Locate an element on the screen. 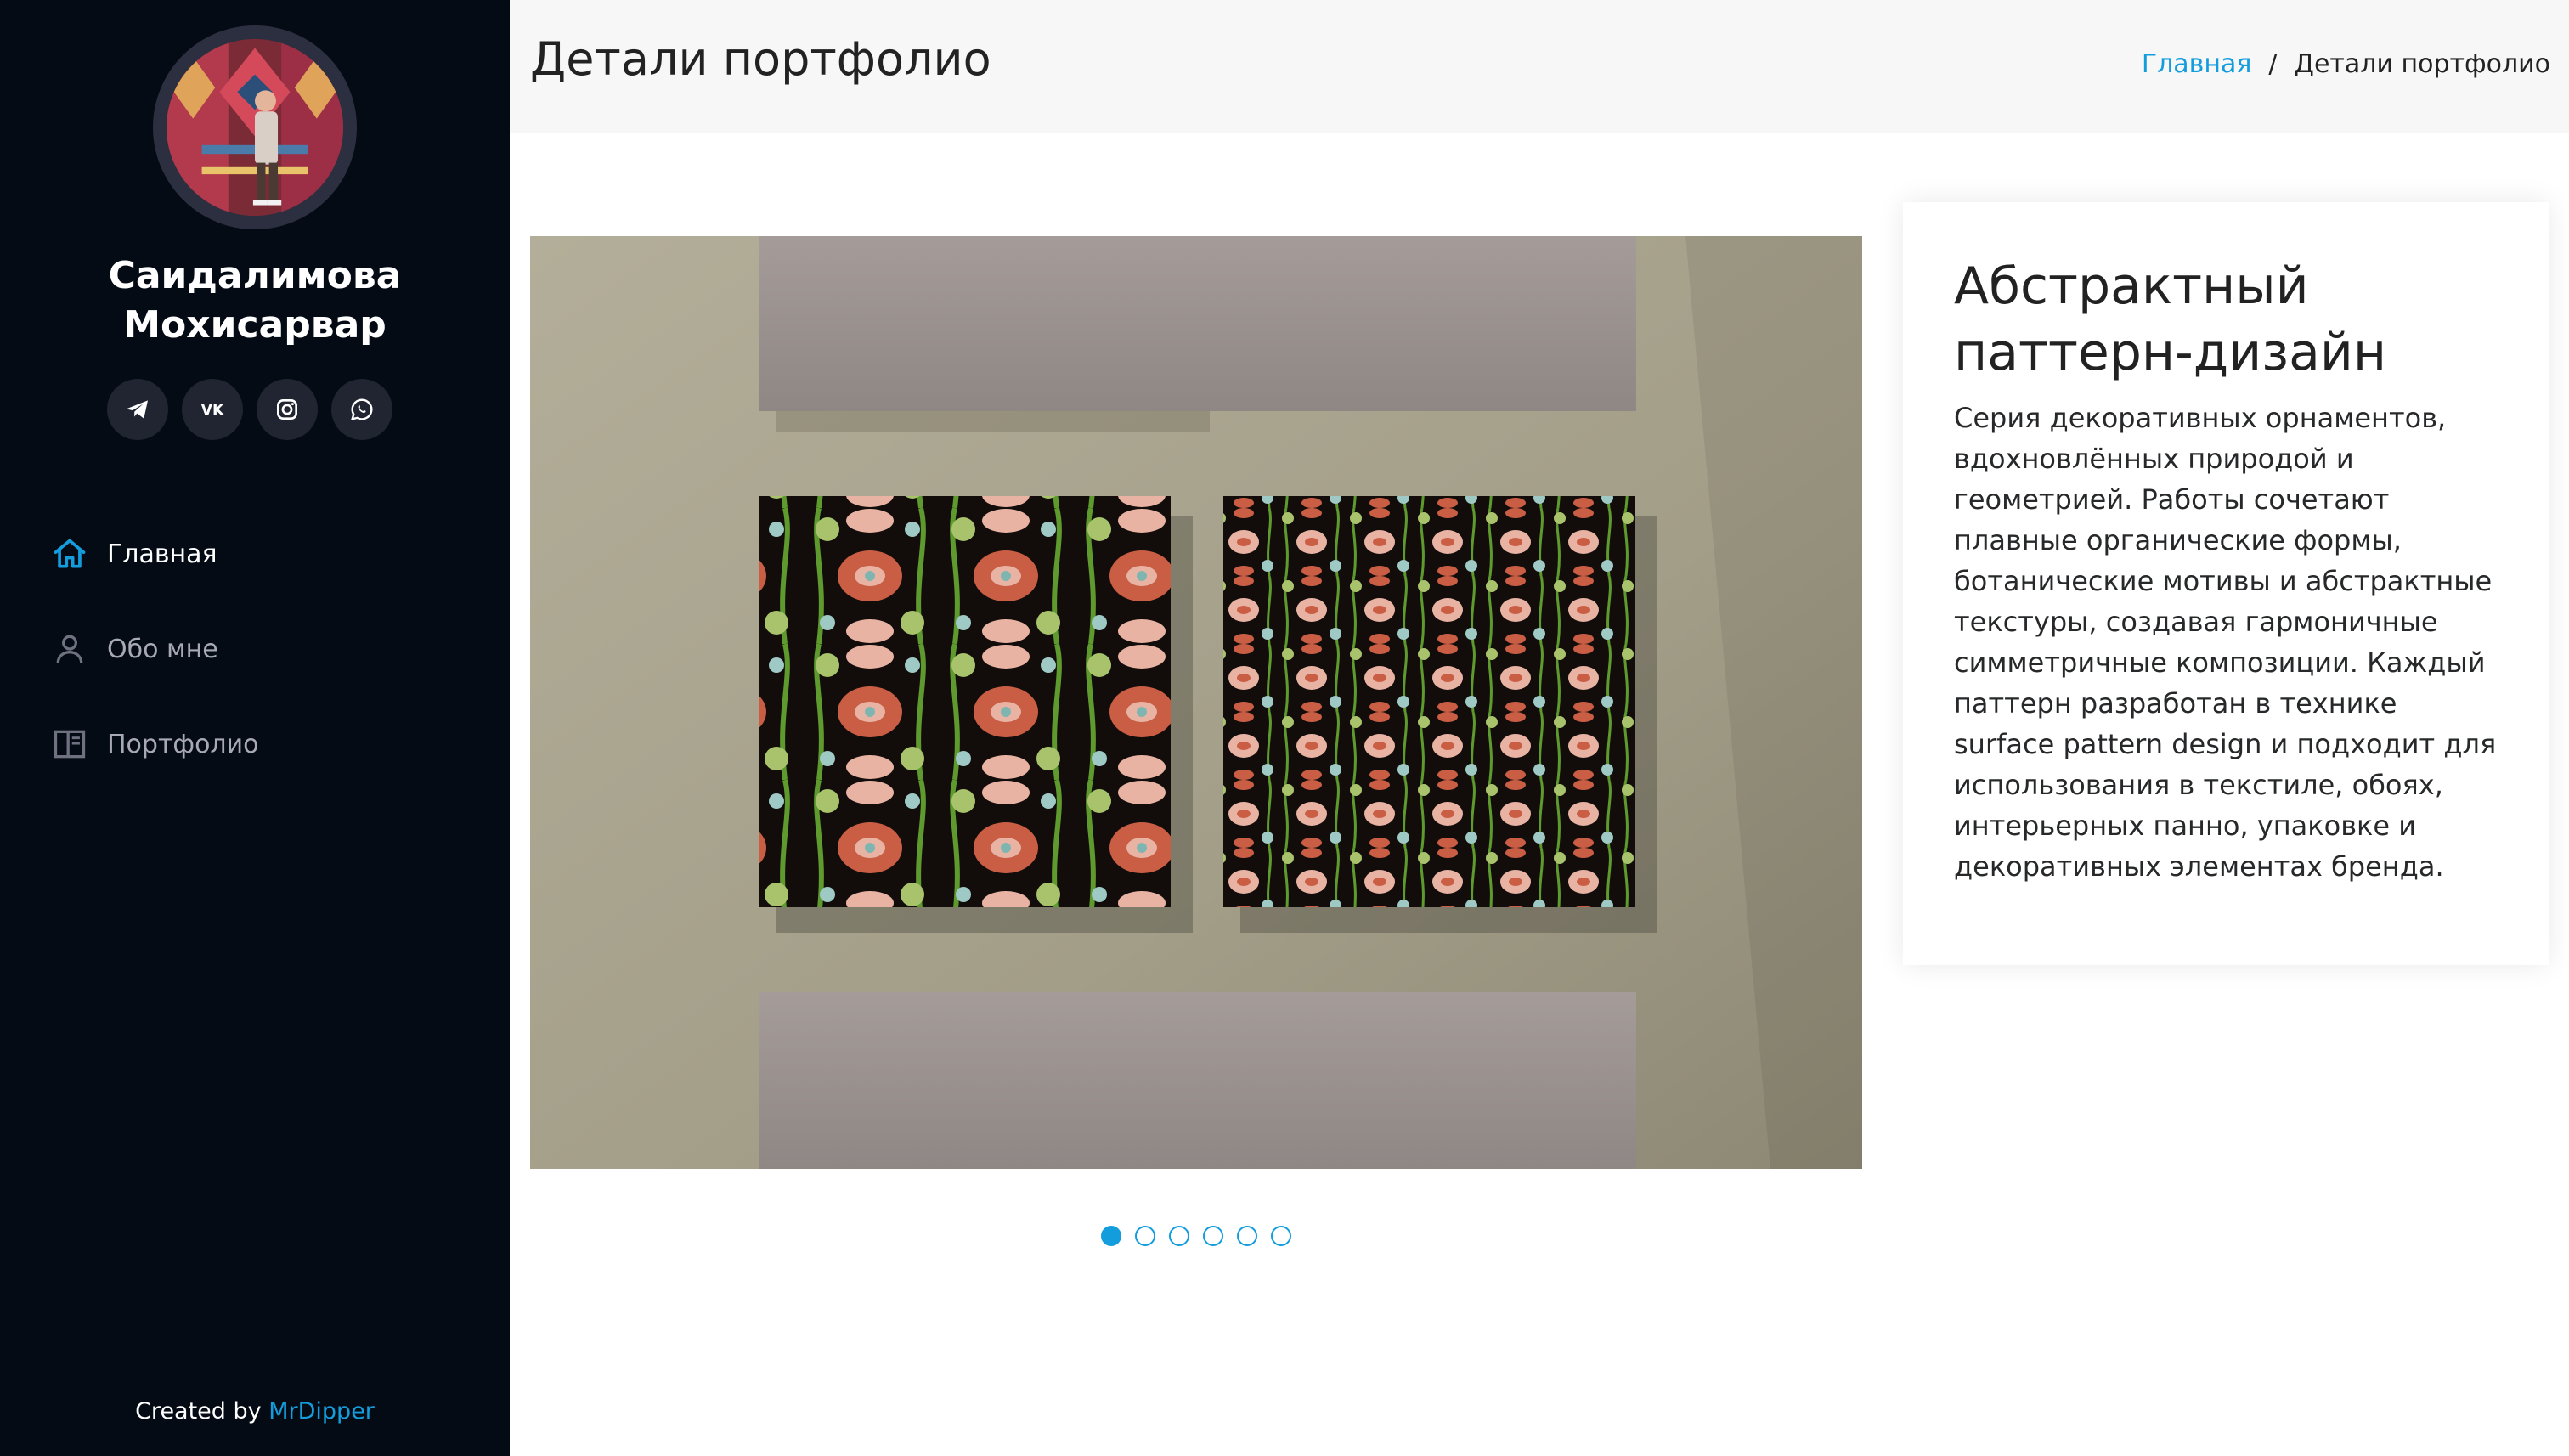  whatsapp-icon is located at coordinates (362, 409).